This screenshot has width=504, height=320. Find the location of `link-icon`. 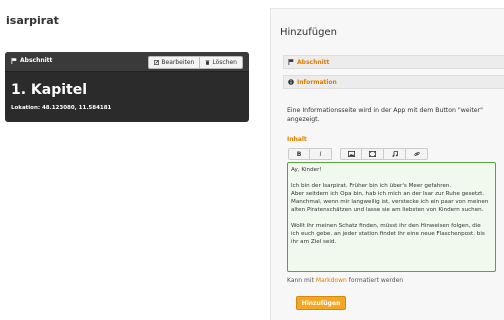

link-icon is located at coordinates (416, 154).